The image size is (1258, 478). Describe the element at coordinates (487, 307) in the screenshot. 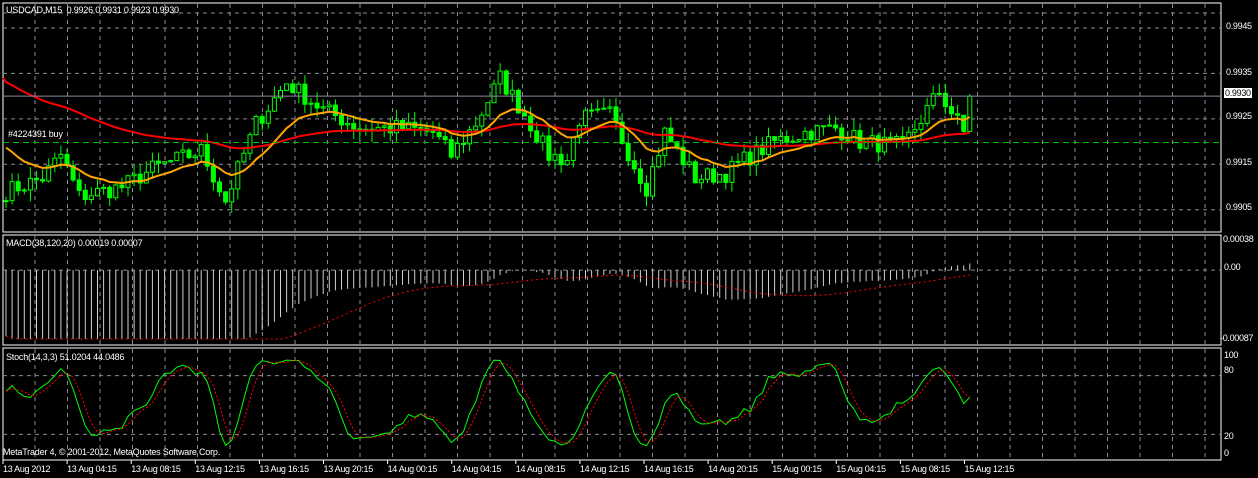

I see `macd-signal-line` at that location.